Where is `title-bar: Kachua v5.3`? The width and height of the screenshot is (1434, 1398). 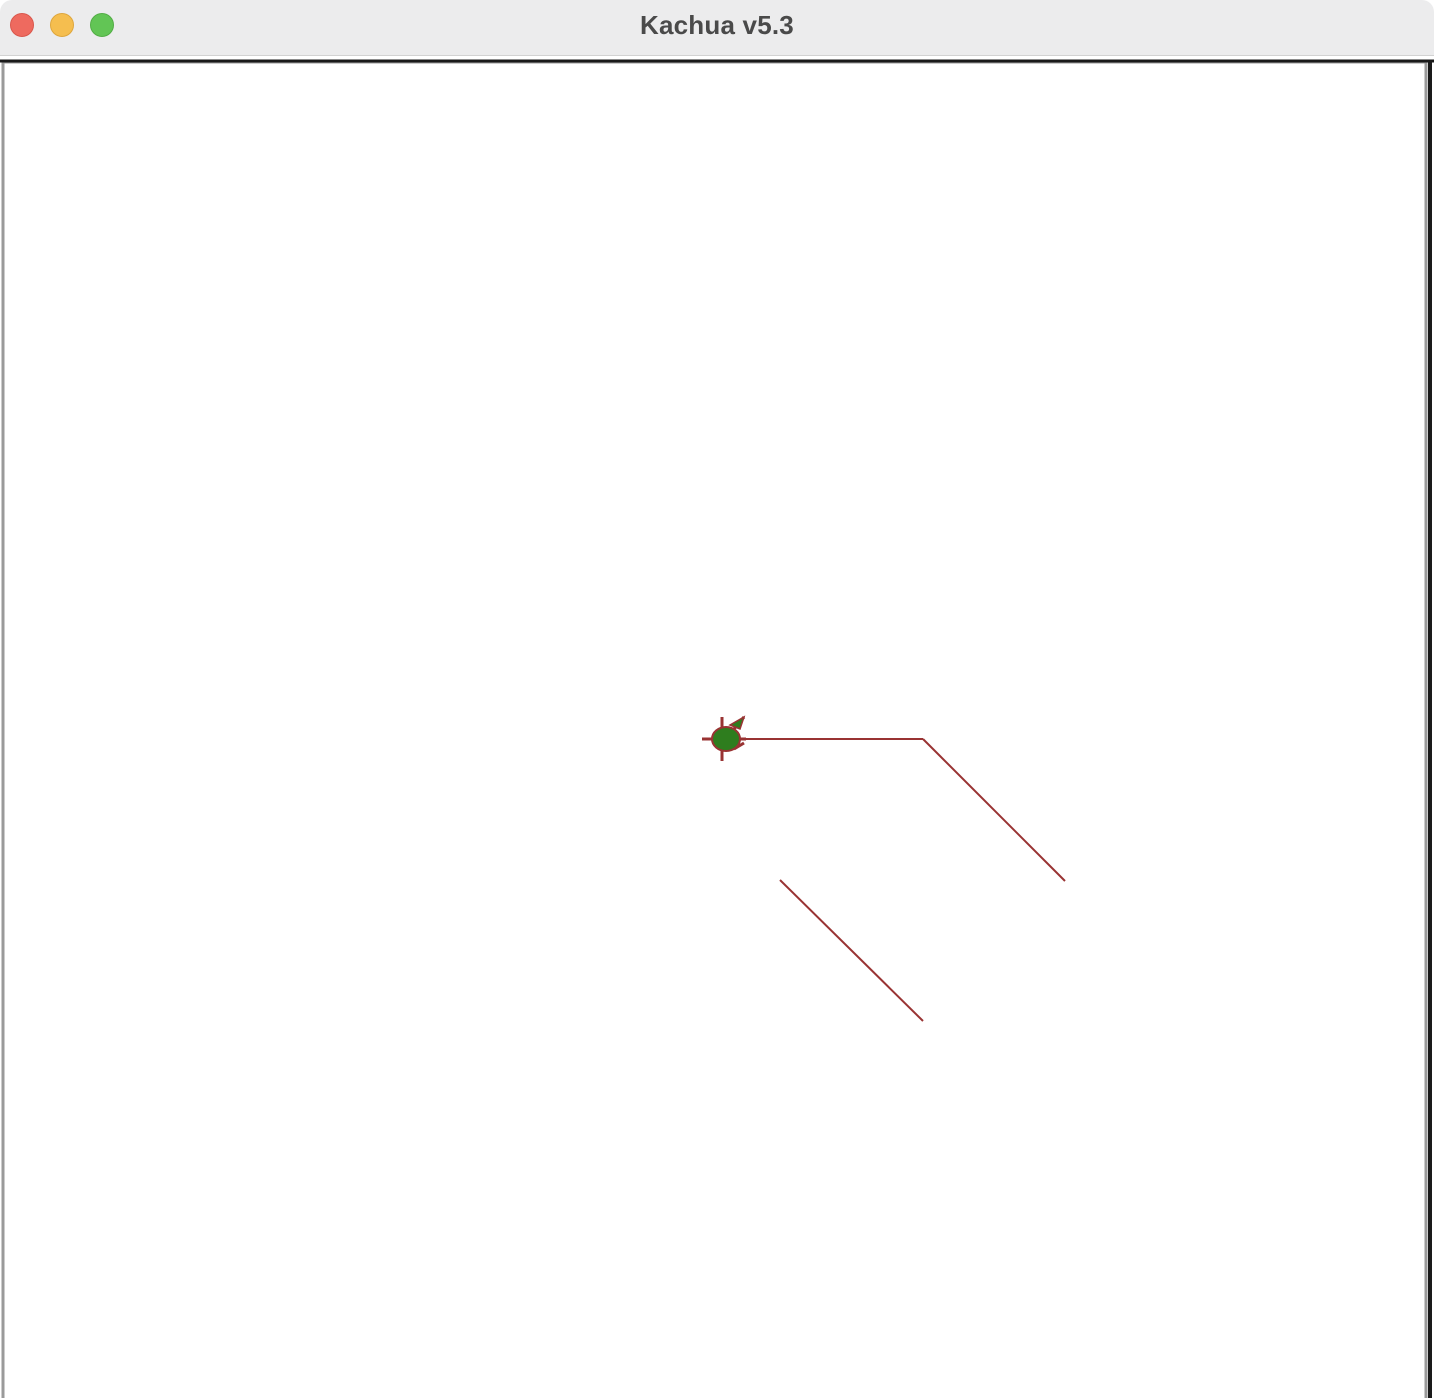 title-bar: Kachua v5.3 is located at coordinates (717, 28).